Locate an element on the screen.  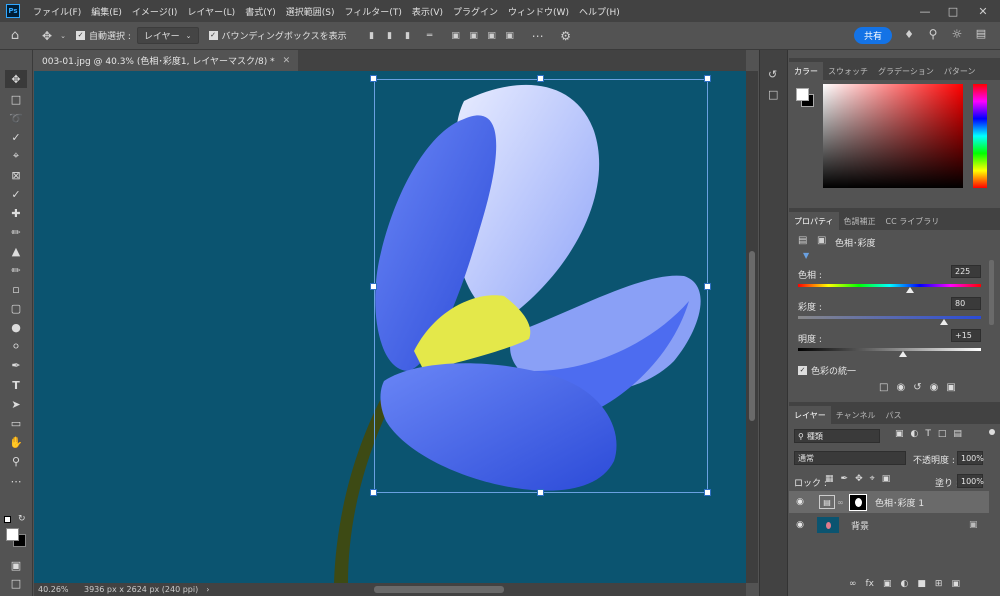
eyedropper-tool-icon: ✓ is located at coordinates (16, 194).